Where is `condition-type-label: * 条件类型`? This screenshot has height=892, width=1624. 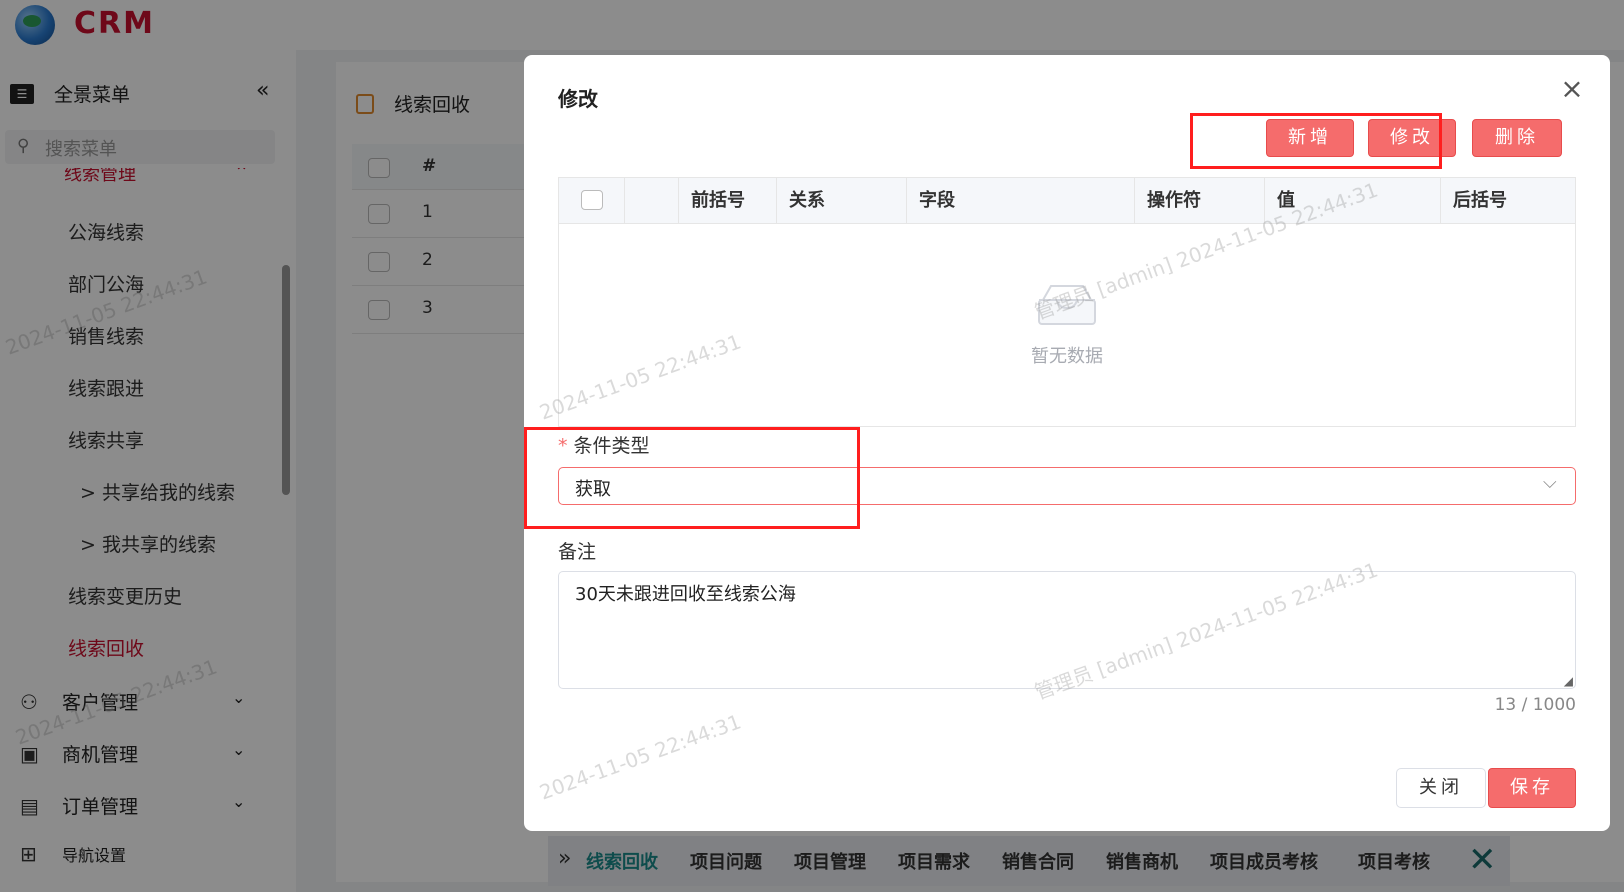
condition-type-label: * 条件类型 is located at coordinates (604, 444).